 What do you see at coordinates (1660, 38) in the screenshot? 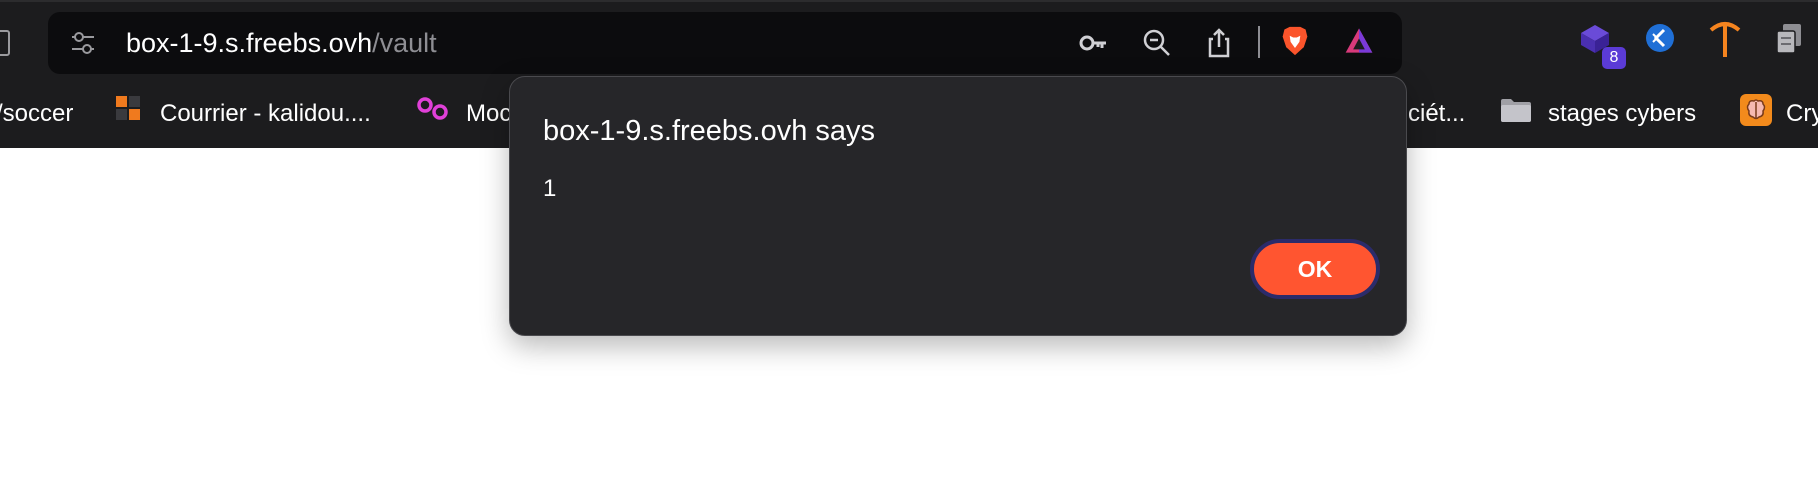
I see `vscode-extension-icon` at bounding box center [1660, 38].